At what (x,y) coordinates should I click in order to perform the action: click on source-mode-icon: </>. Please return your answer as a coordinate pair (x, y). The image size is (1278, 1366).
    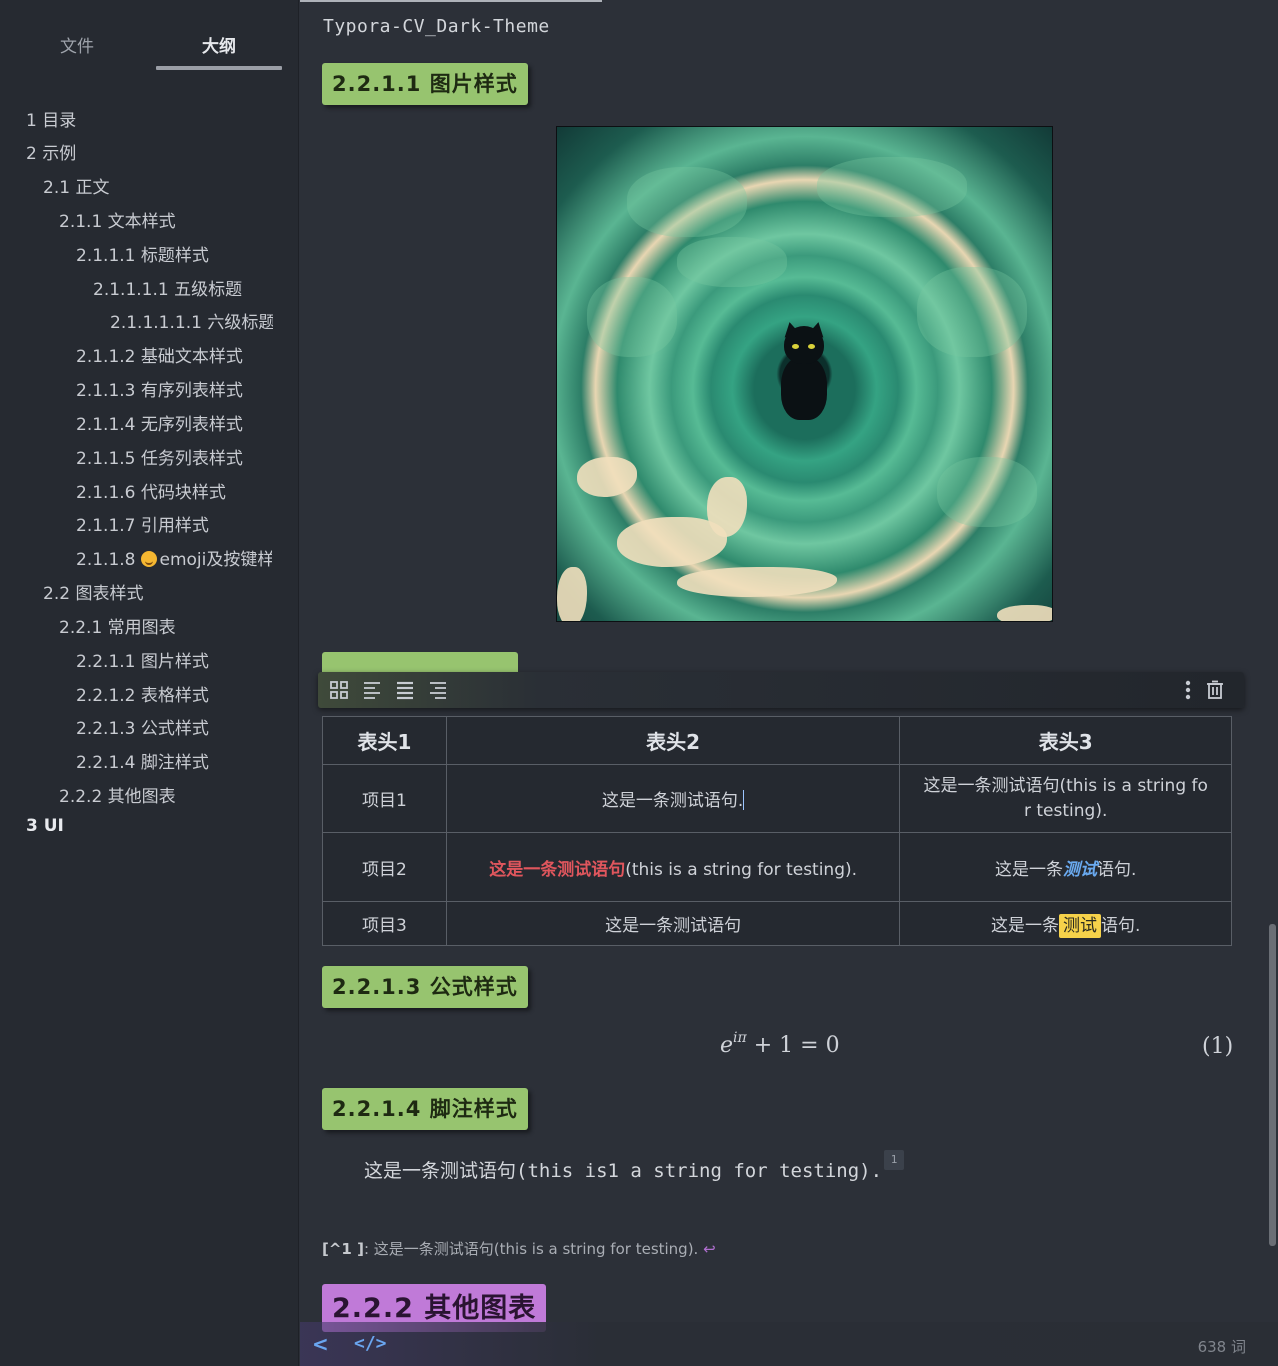
    Looking at the image, I should click on (370, 1343).